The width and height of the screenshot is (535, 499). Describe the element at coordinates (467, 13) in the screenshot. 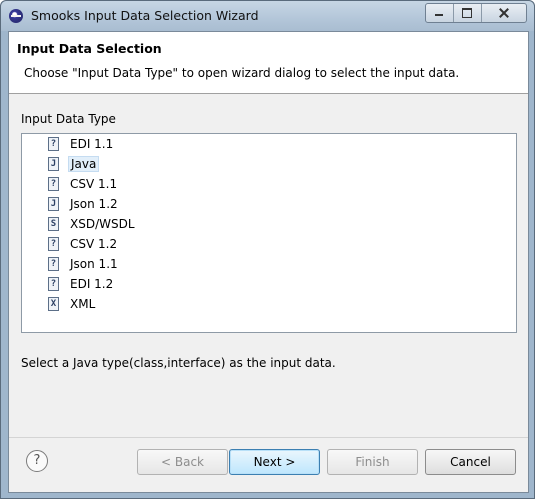

I see `maximize-icon` at that location.